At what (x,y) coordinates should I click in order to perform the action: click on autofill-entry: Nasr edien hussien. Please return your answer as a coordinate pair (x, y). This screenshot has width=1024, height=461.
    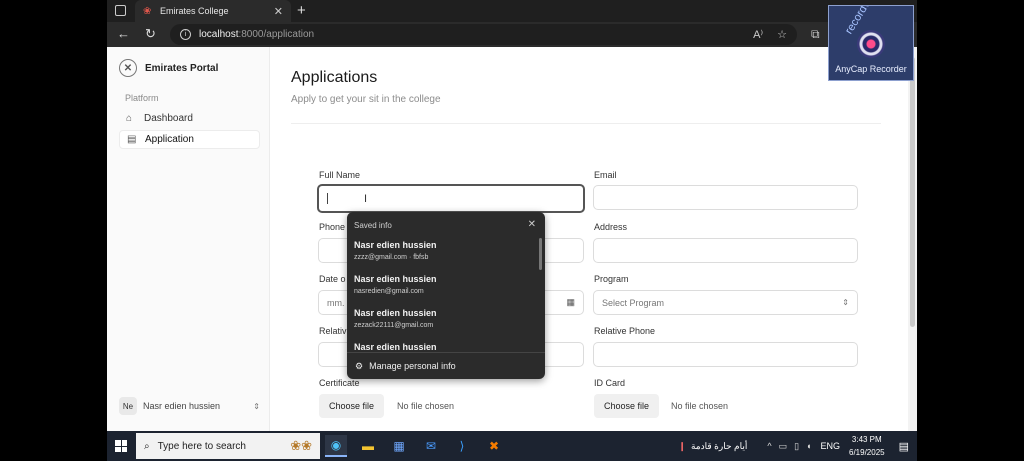
    Looking at the image, I should click on (395, 347).